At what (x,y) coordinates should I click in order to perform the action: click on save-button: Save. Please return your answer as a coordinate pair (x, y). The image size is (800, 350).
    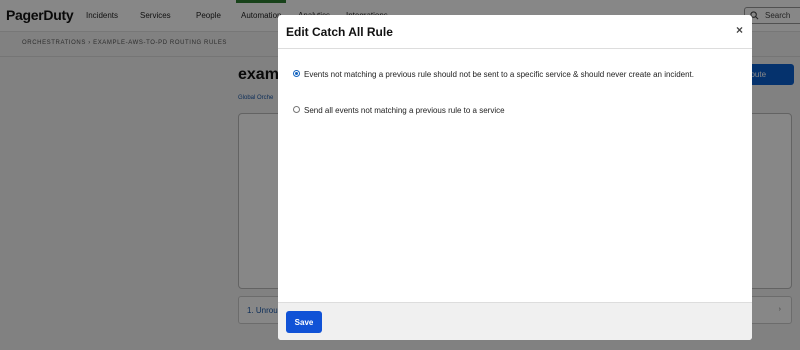
    Looking at the image, I should click on (304, 322).